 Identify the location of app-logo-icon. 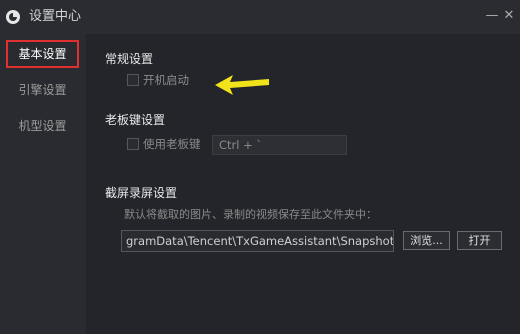
(13, 17).